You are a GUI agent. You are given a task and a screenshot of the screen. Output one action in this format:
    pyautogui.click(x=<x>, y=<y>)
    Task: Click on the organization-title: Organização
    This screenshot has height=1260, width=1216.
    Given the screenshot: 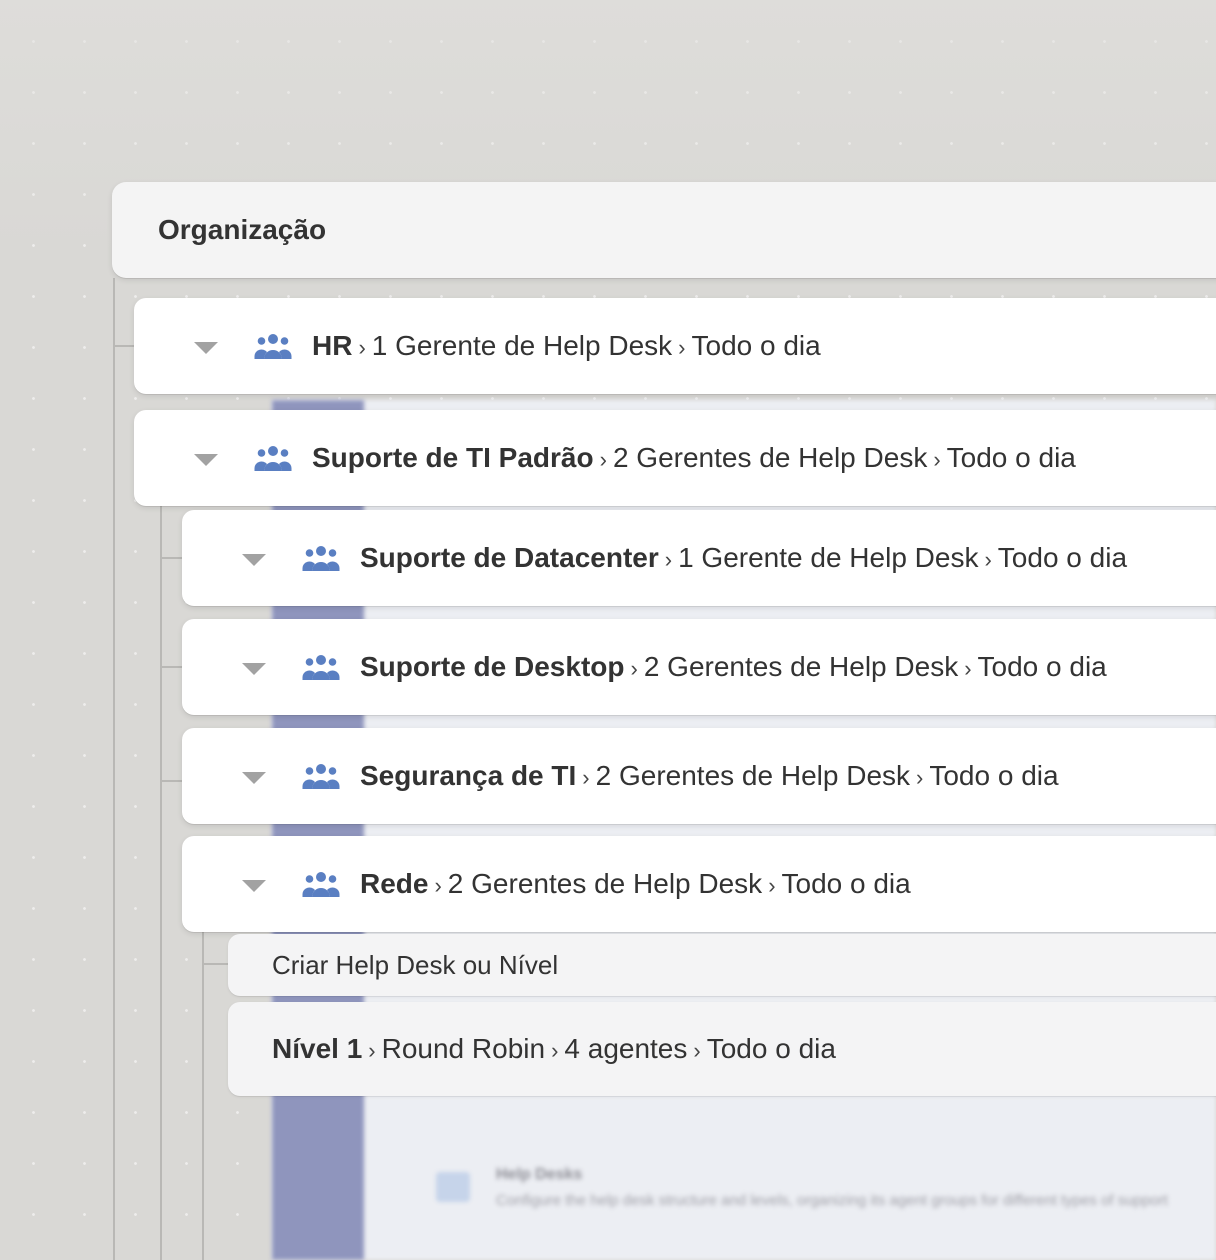 What is the action you would take?
    pyautogui.click(x=242, y=229)
    